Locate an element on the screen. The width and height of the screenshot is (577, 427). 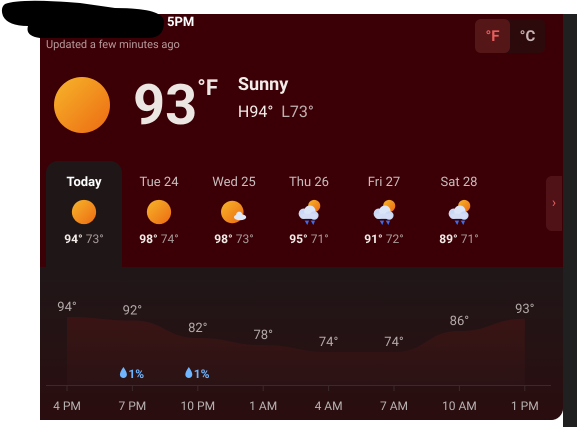
high-temperature: H94° is located at coordinates (256, 112).